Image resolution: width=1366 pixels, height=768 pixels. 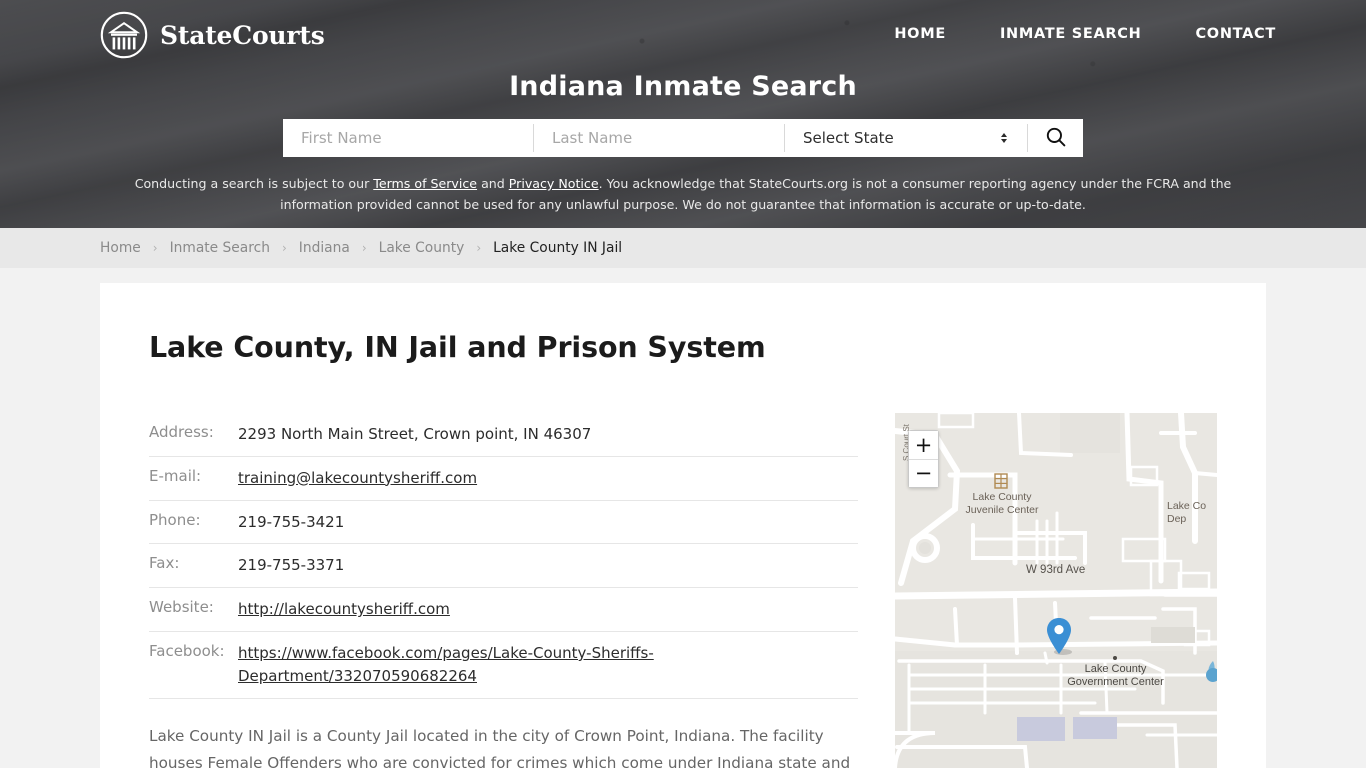 I want to click on map-pin-marker, so click(x=1059, y=639).